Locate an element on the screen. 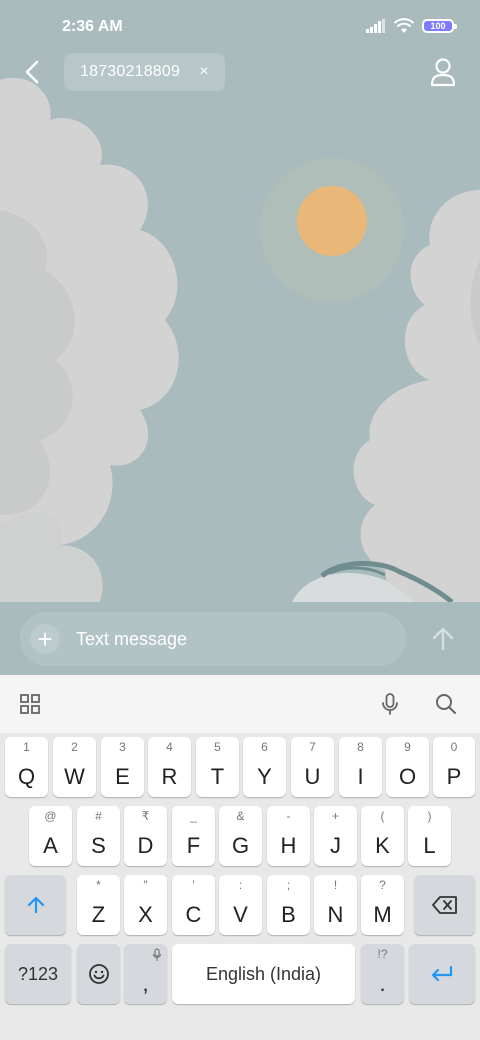 The image size is (480, 1040). search-icon is located at coordinates (446, 704).